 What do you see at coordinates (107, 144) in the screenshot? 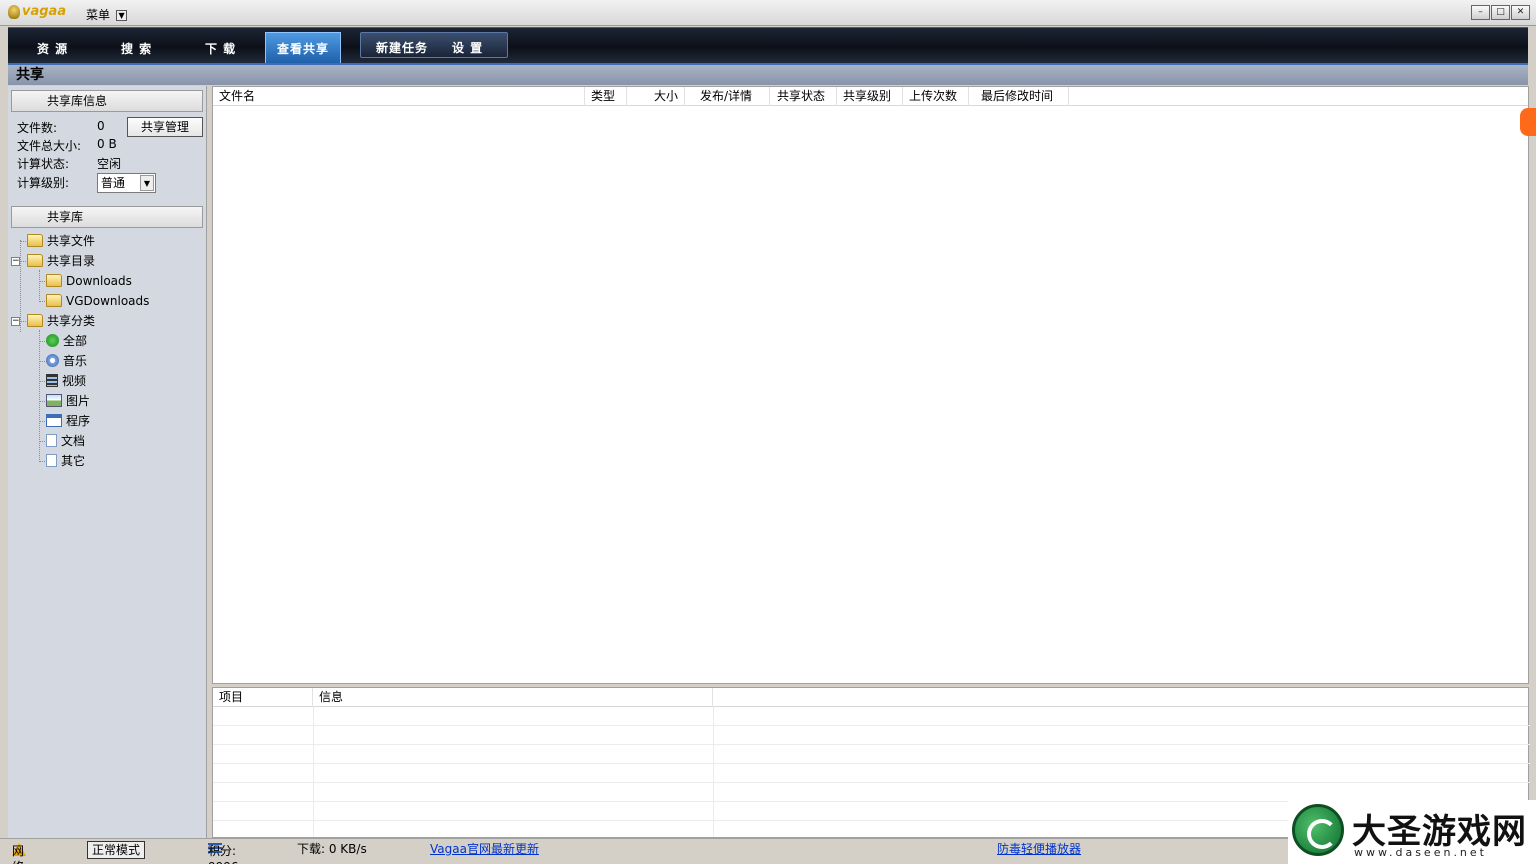
I see `total-size-value: 0 B` at bounding box center [107, 144].